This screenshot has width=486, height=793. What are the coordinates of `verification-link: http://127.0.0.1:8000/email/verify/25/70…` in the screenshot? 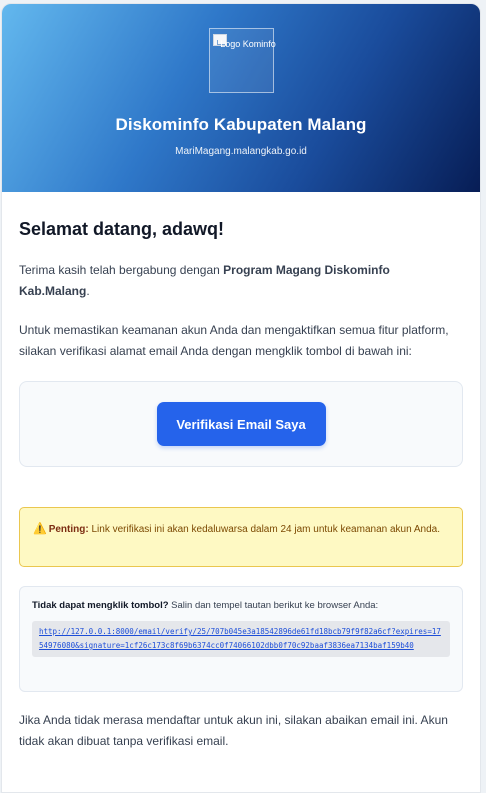 It's located at (241, 639).